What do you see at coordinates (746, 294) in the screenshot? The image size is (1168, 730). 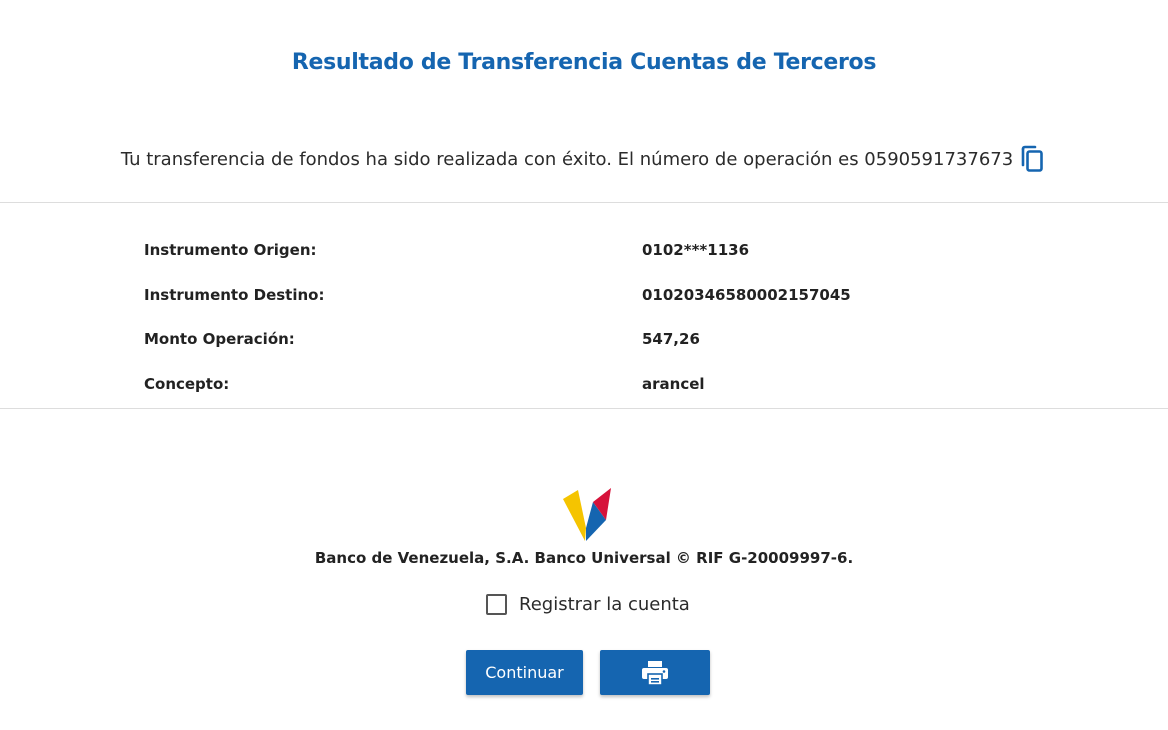 I see `detail-value: 01020346580002157045` at bounding box center [746, 294].